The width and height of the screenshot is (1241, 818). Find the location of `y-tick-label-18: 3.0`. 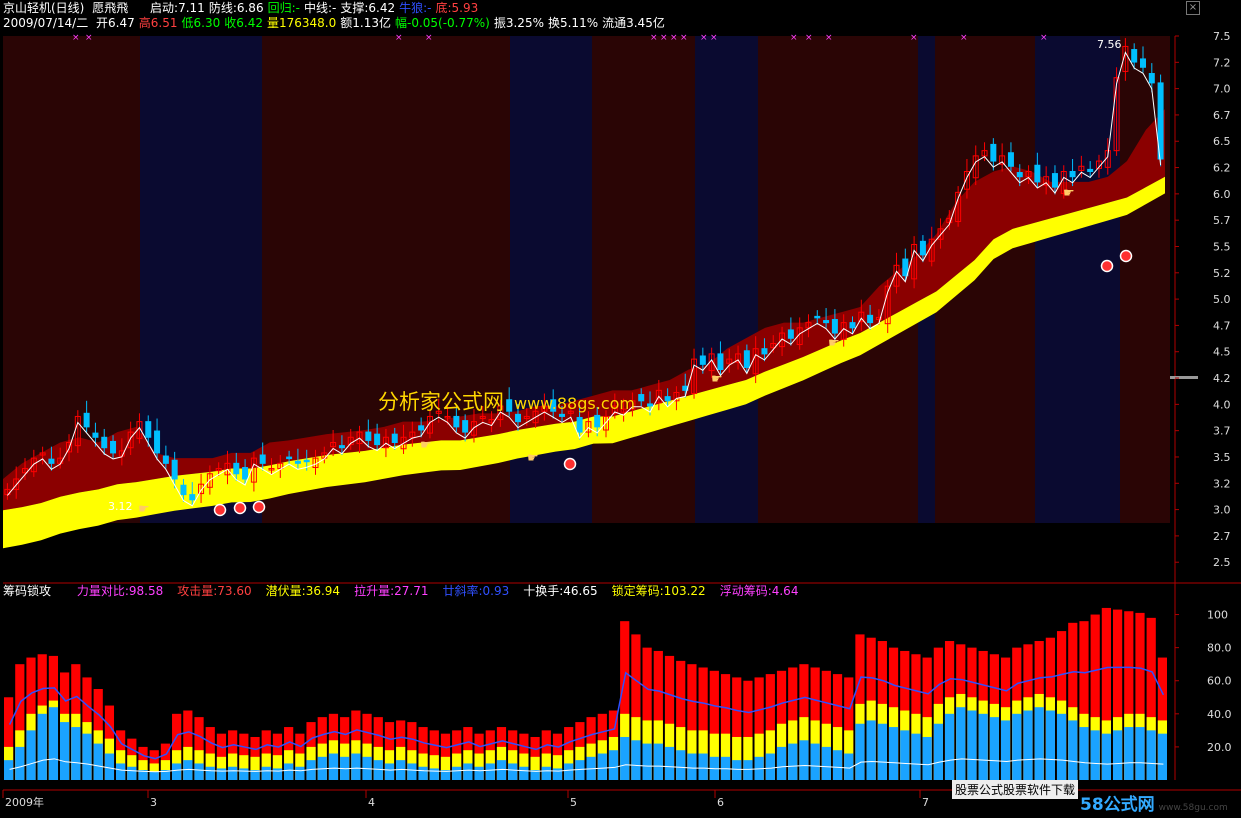

y-tick-label-18: 3.0 is located at coordinates (1222, 510).